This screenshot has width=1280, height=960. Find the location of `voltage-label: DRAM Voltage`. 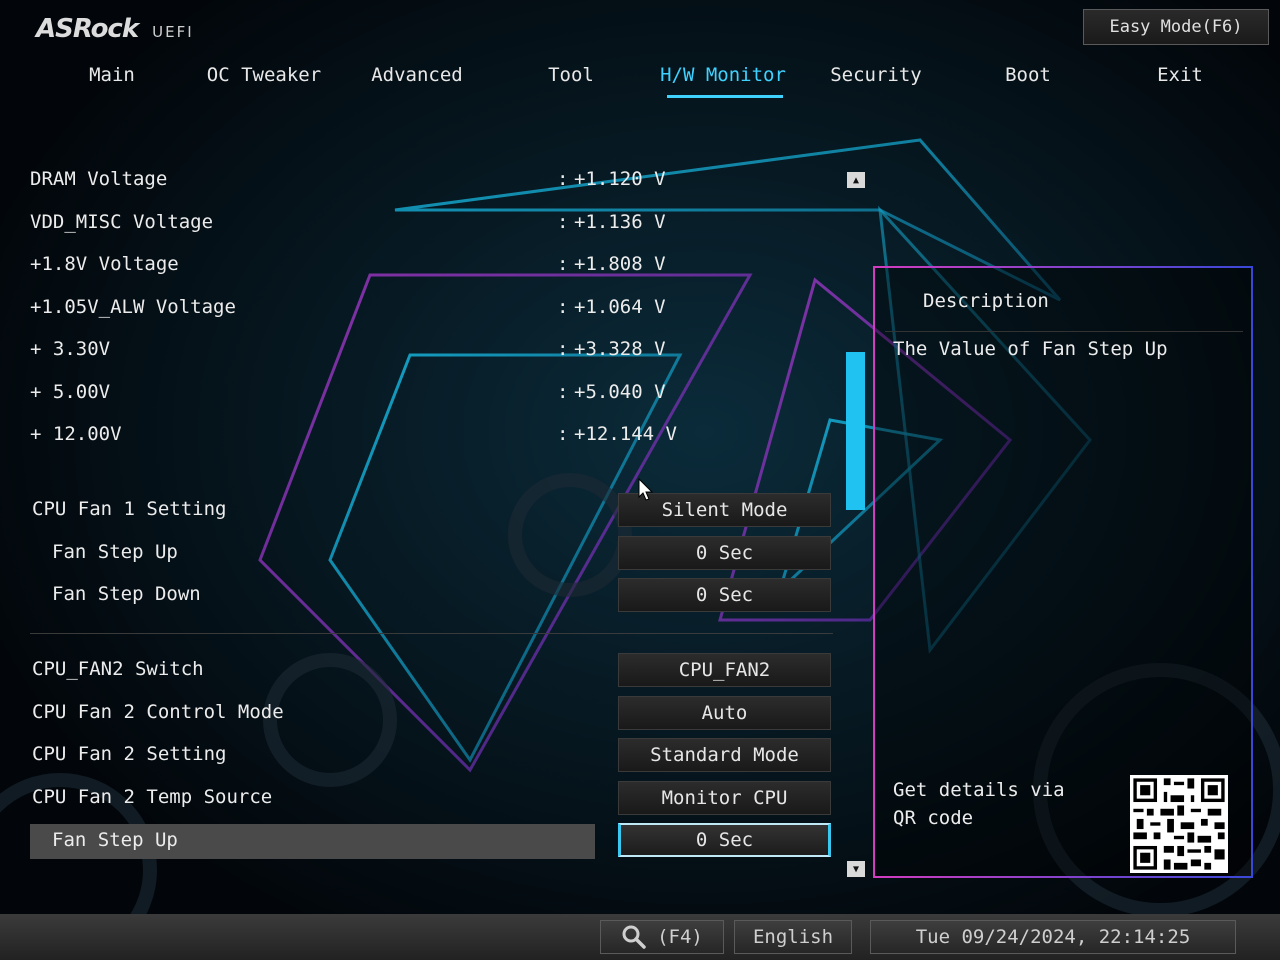

voltage-label: DRAM Voltage is located at coordinates (99, 179).